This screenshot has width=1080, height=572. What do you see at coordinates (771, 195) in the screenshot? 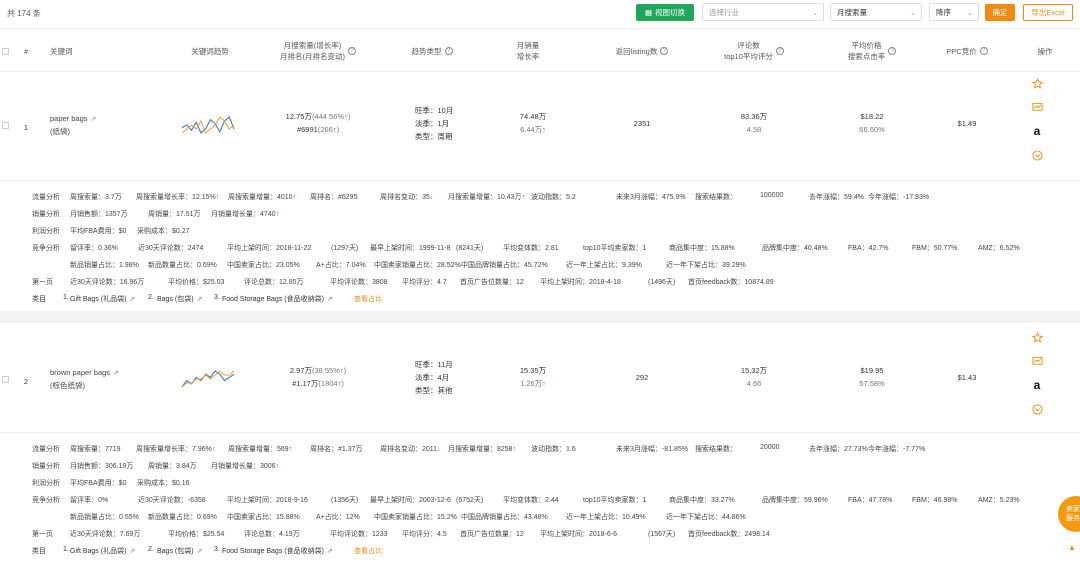
I see `traffic-analysis-item: 100000` at bounding box center [771, 195].